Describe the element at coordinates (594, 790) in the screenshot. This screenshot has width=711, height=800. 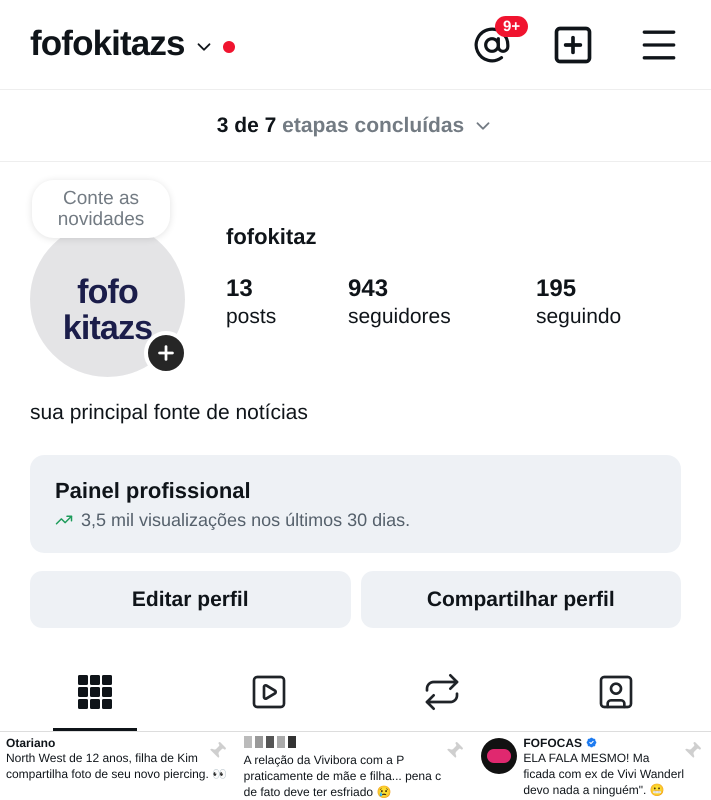
I see `post-text: devo nada a ninguém". 😬` at that location.